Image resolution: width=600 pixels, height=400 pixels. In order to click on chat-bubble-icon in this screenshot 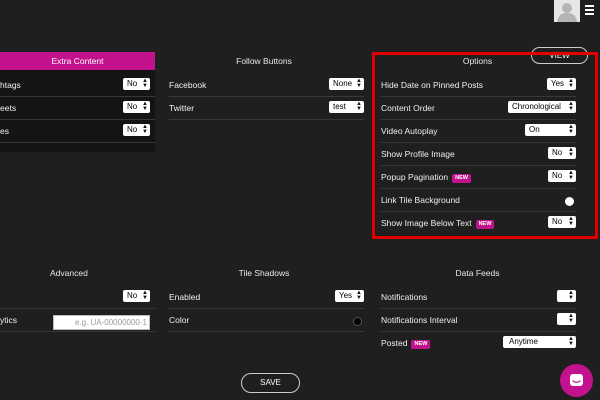, I will do `click(576, 380)`.